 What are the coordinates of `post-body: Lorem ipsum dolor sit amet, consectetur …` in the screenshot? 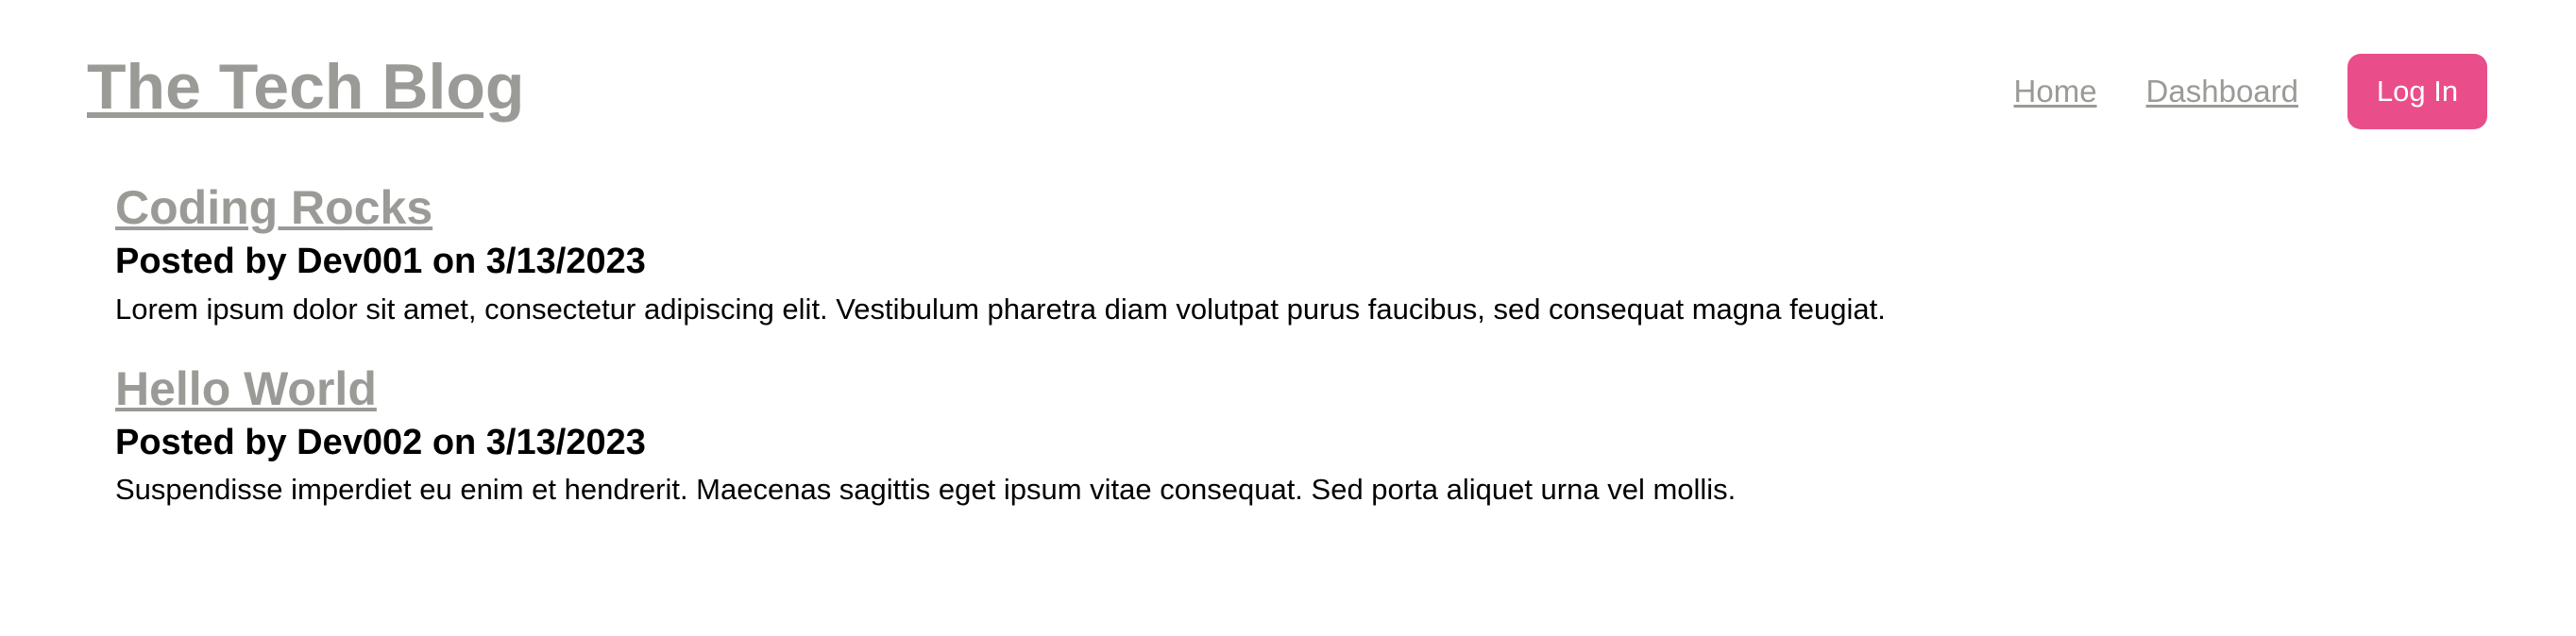 It's located at (1000, 309).